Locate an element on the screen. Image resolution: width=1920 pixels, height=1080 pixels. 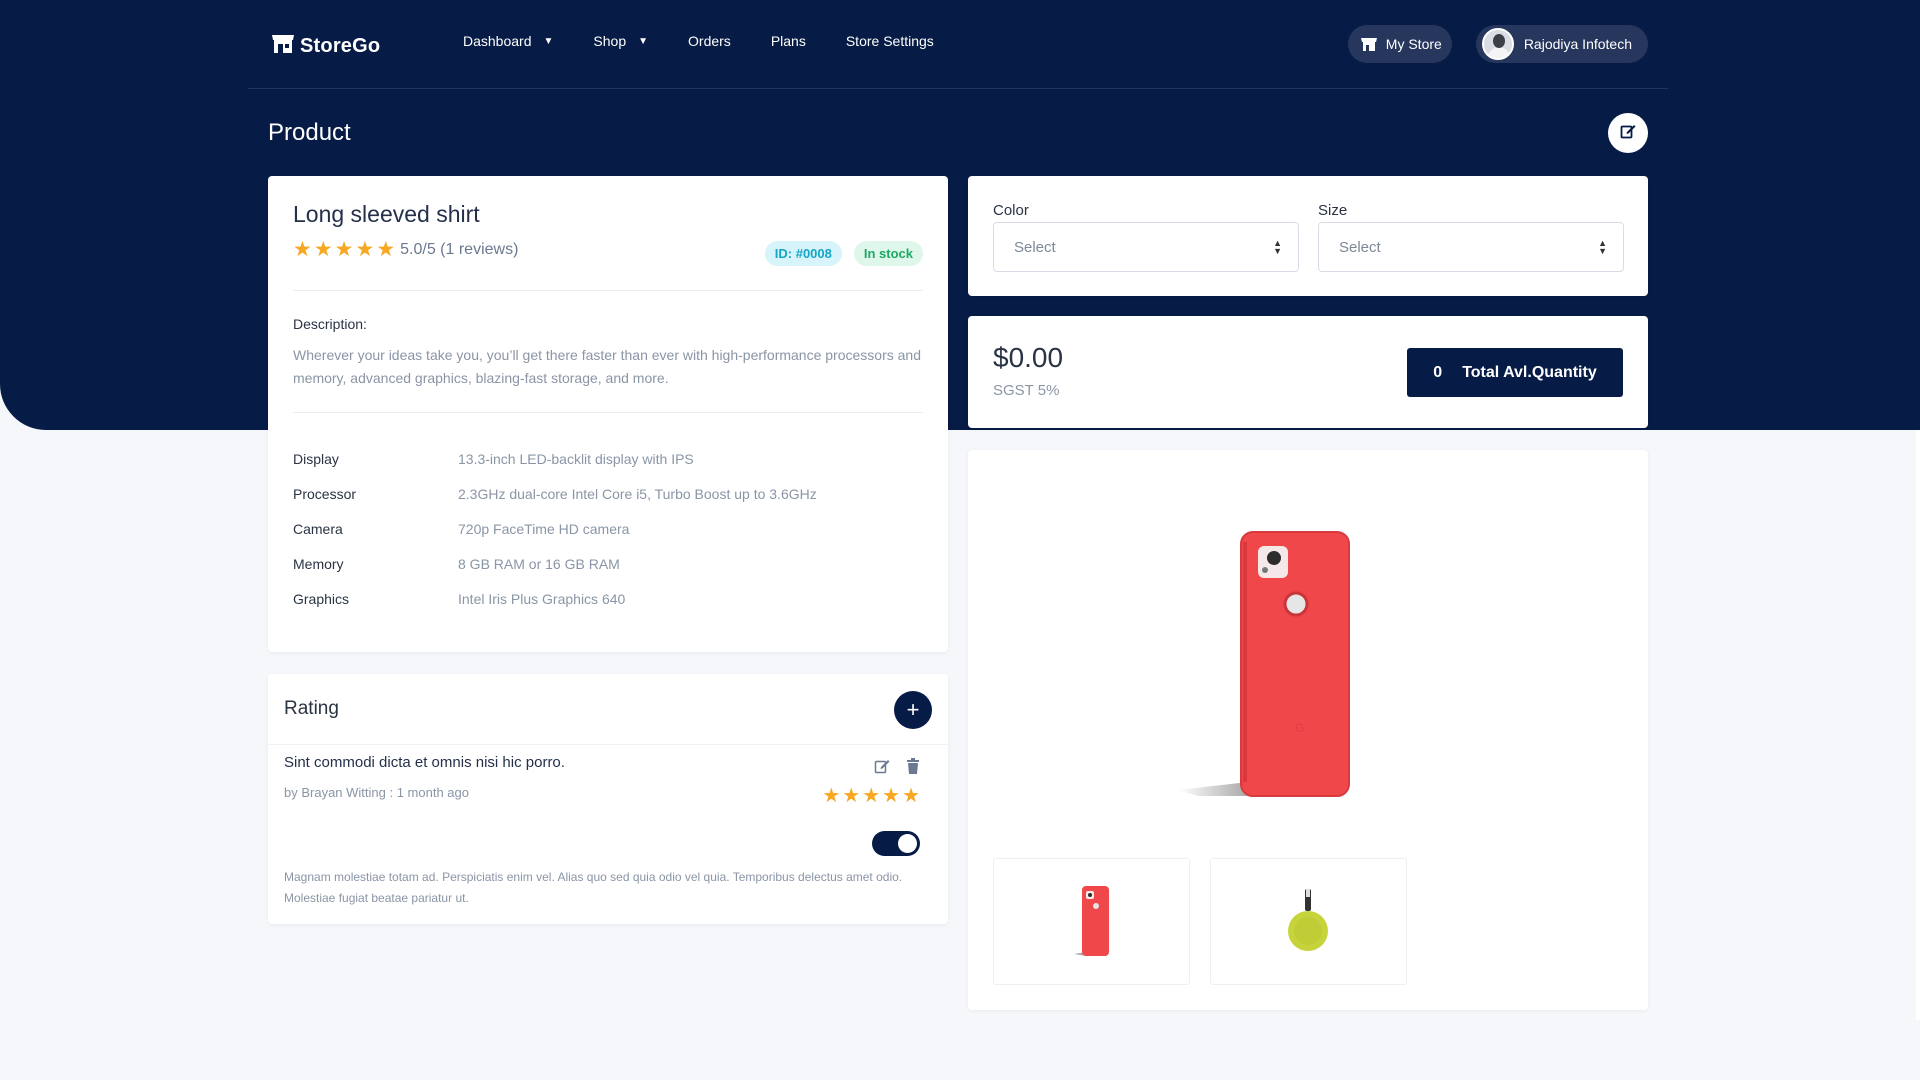
spec-row: Memory 8 GB RAM or 16 GB RAM is located at coordinates (608, 563).